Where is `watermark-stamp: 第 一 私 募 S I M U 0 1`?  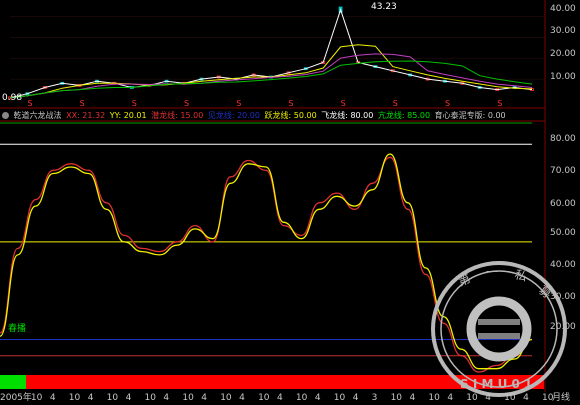
watermark-stamp: 第 一 私 募 S I M U 0 1 is located at coordinates (499, 329).